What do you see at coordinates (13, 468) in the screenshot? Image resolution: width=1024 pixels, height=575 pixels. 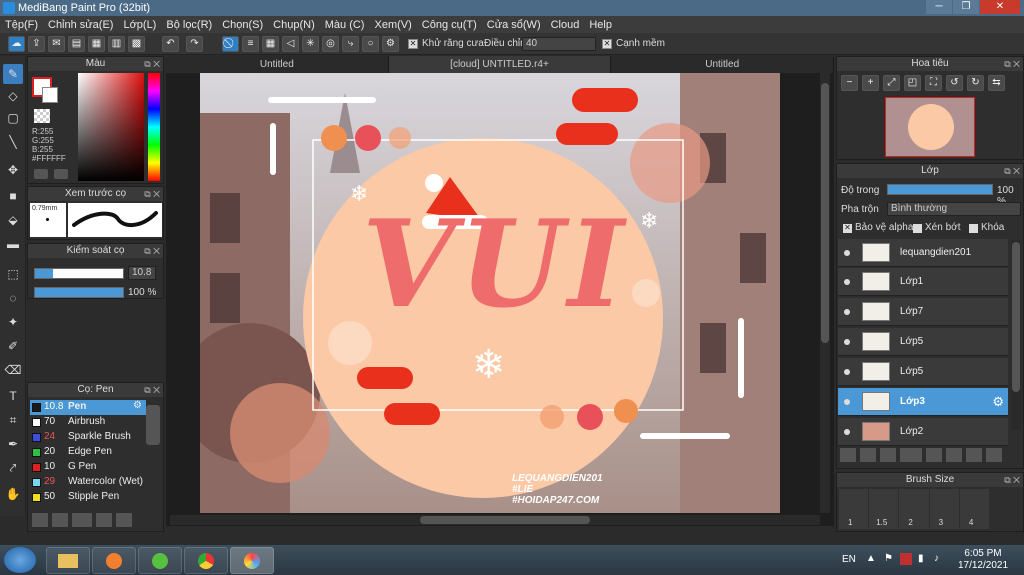 I see `brush-edit-icon: ⤤` at bounding box center [13, 468].